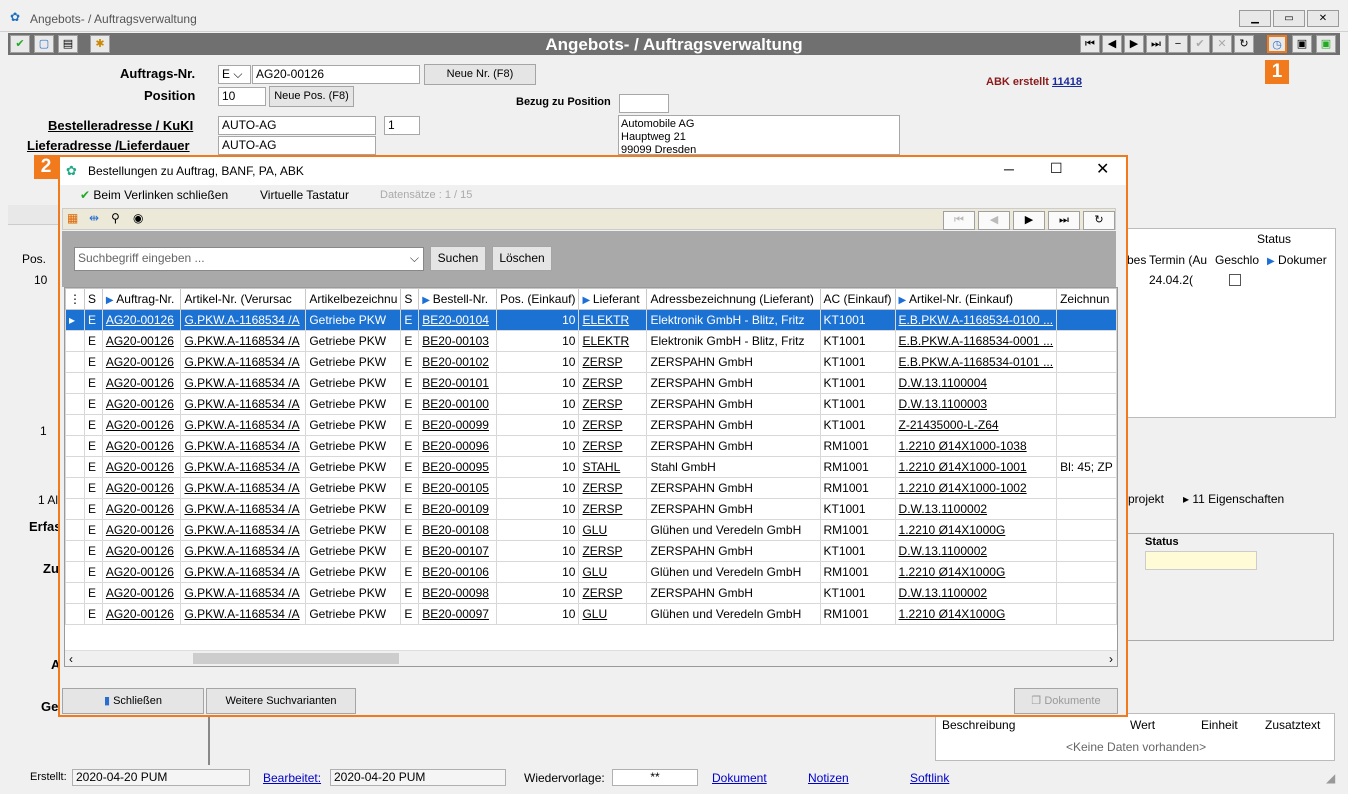  What do you see at coordinates (1099, 220) in the screenshot?
I see `grid-refresh-button: ↻` at bounding box center [1099, 220].